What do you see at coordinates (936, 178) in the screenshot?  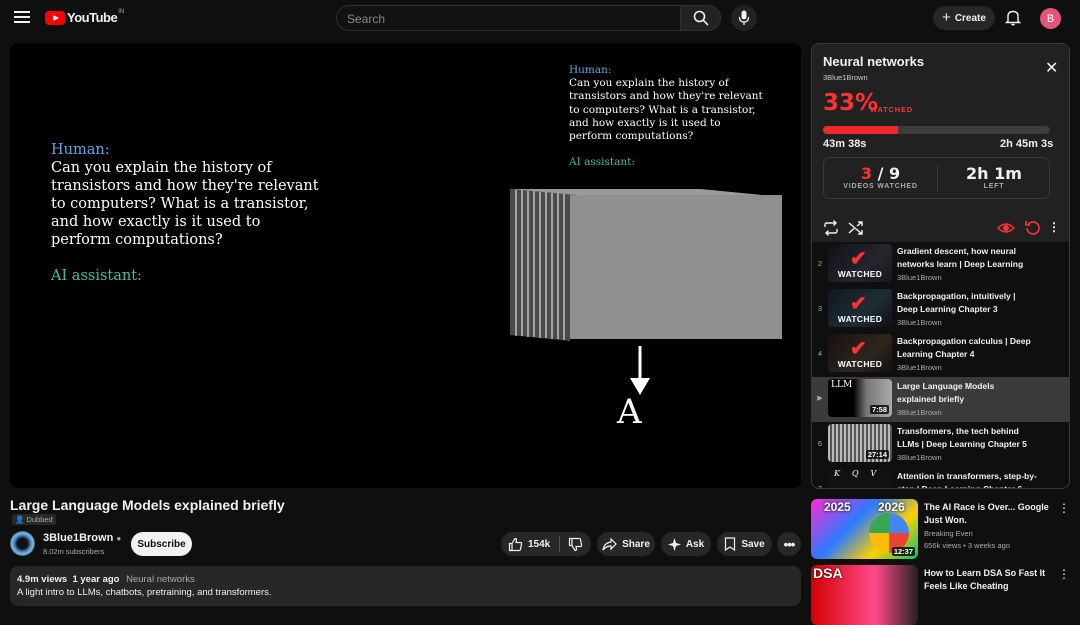 I see `stats-box: 3 / 9 VIDEOS WATCHED 2h 1m LEFT` at bounding box center [936, 178].